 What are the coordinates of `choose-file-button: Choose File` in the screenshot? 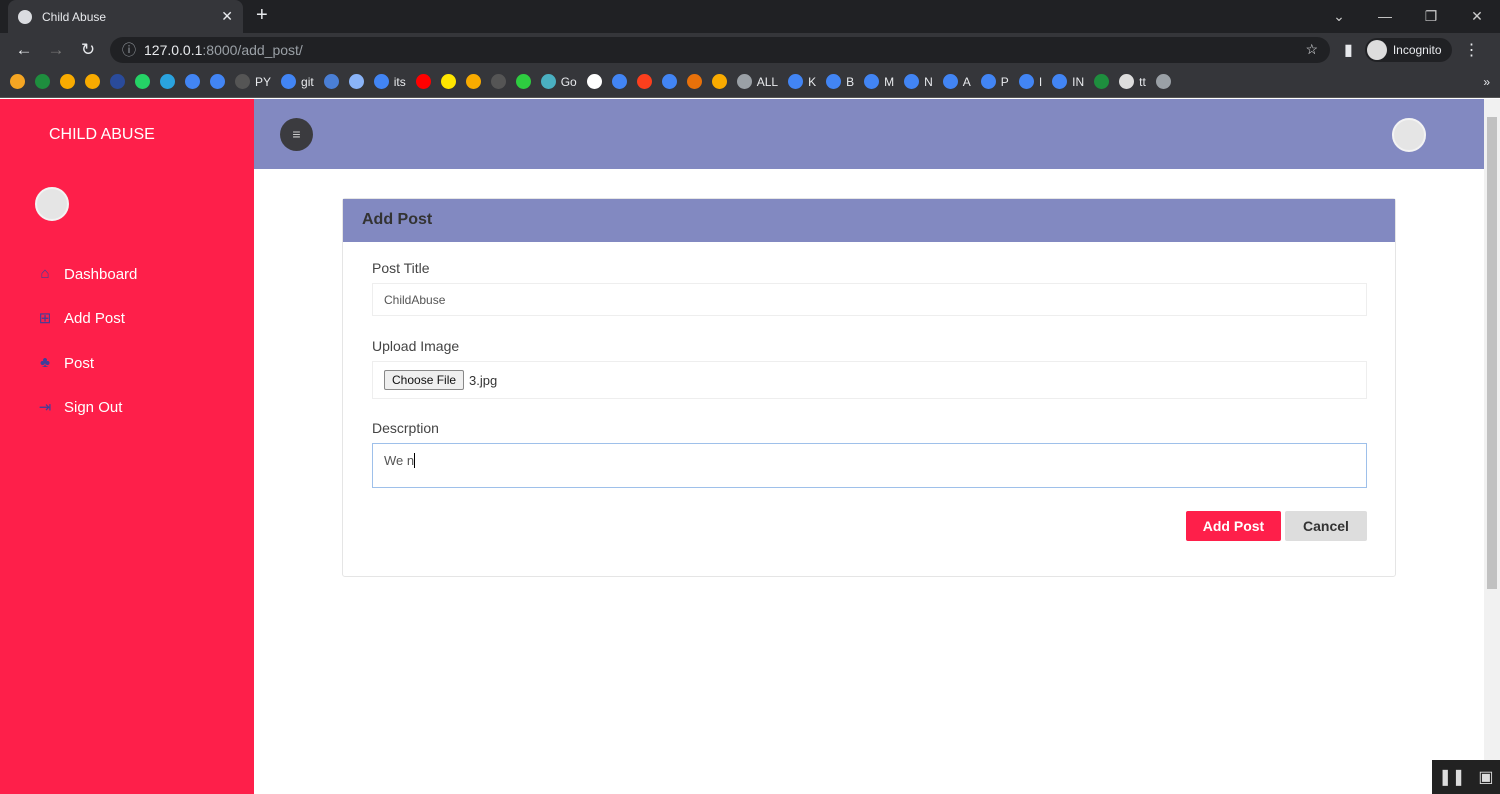 It's located at (424, 380).